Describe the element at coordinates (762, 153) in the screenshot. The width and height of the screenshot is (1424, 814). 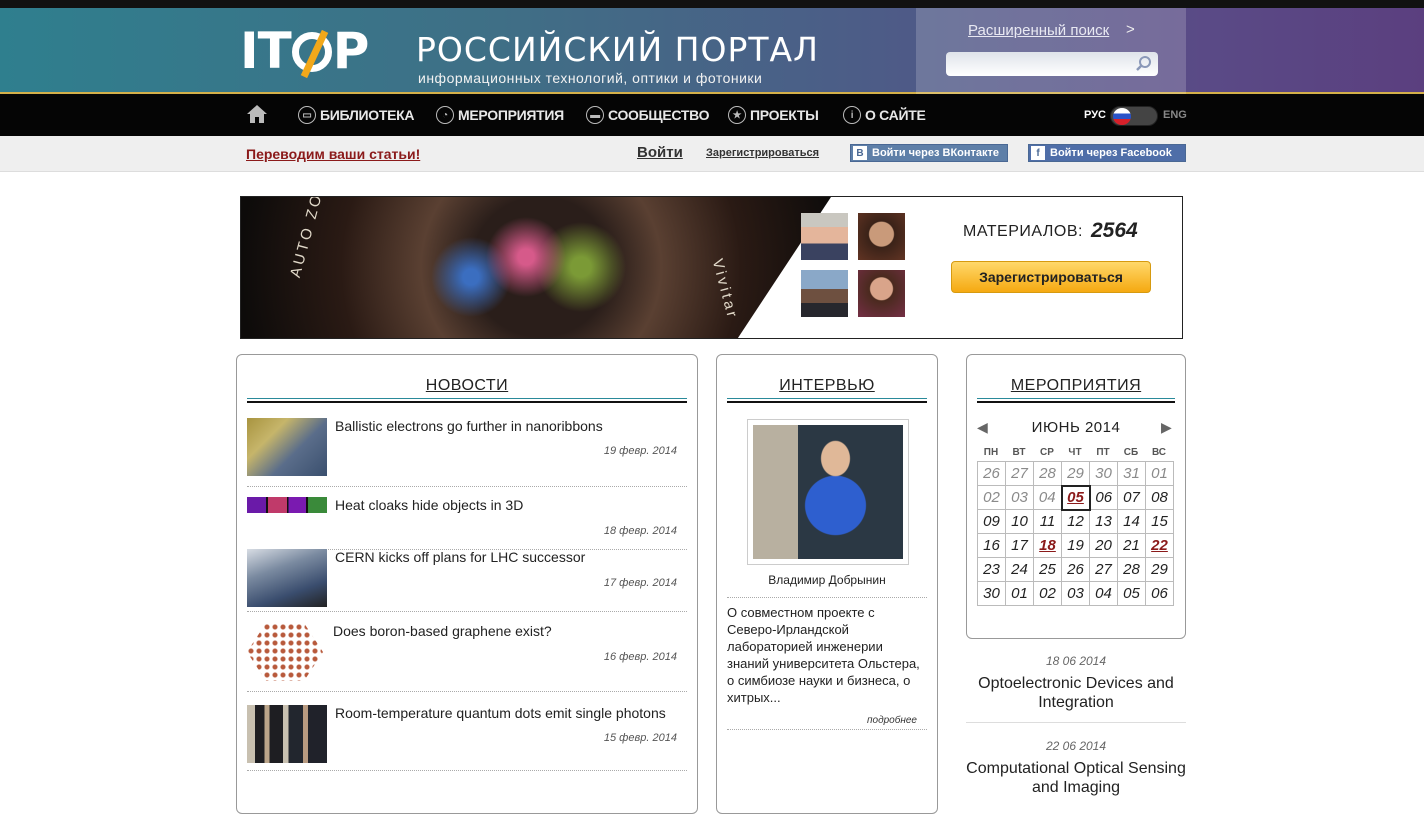
I see `register-link: Зарегистрироваться` at that location.